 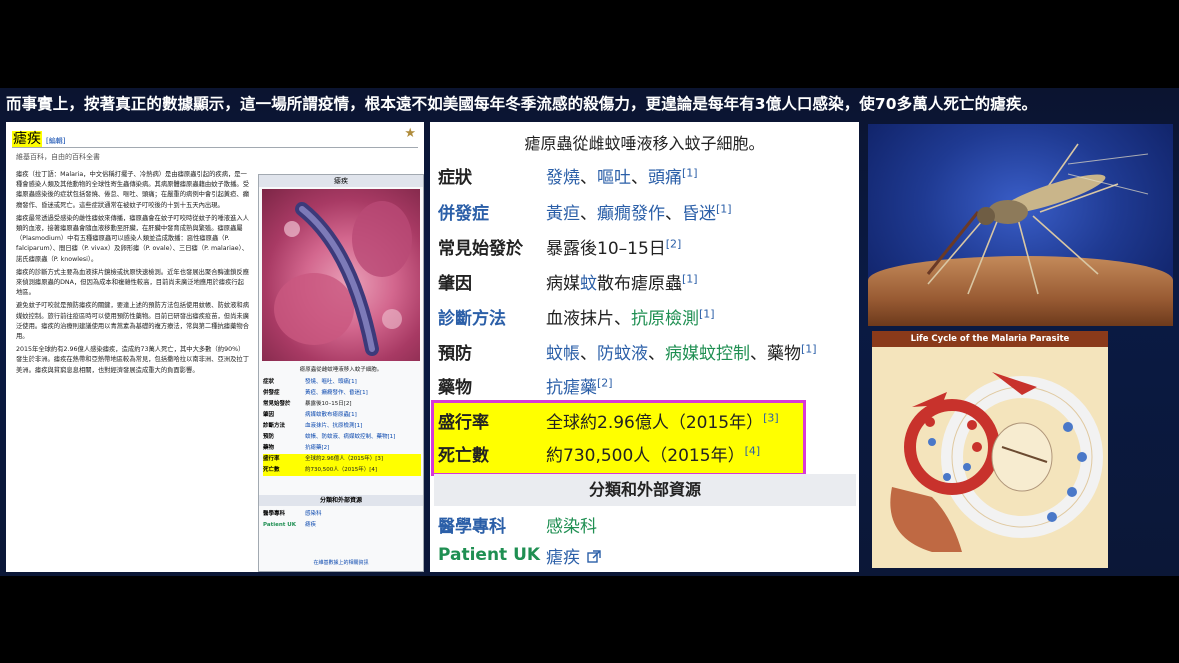 What do you see at coordinates (341, 275) in the screenshot?
I see `parasite-micrograph-image` at bounding box center [341, 275].